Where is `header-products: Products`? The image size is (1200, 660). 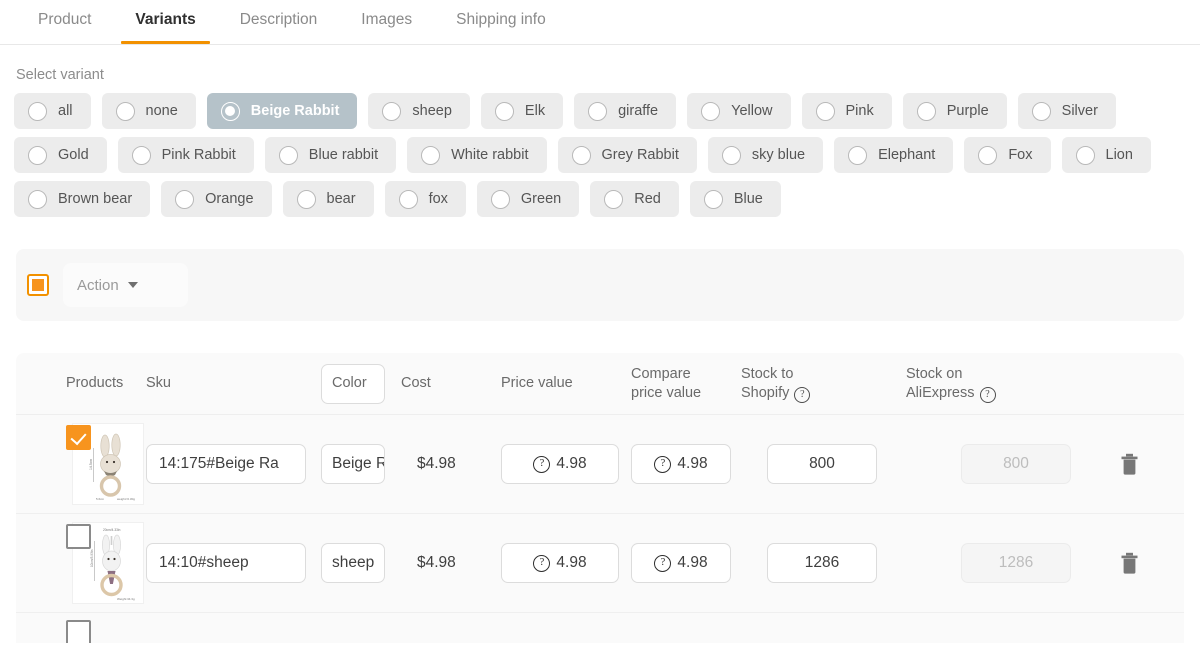
header-products: Products is located at coordinates (95, 383).